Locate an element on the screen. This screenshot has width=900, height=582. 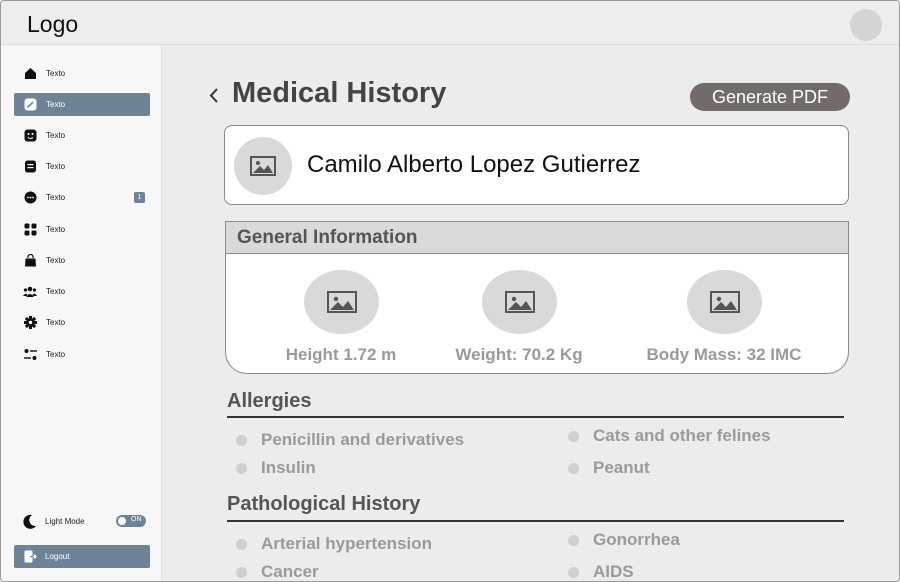
list-item: Arterial hypertension is located at coordinates (334, 544).